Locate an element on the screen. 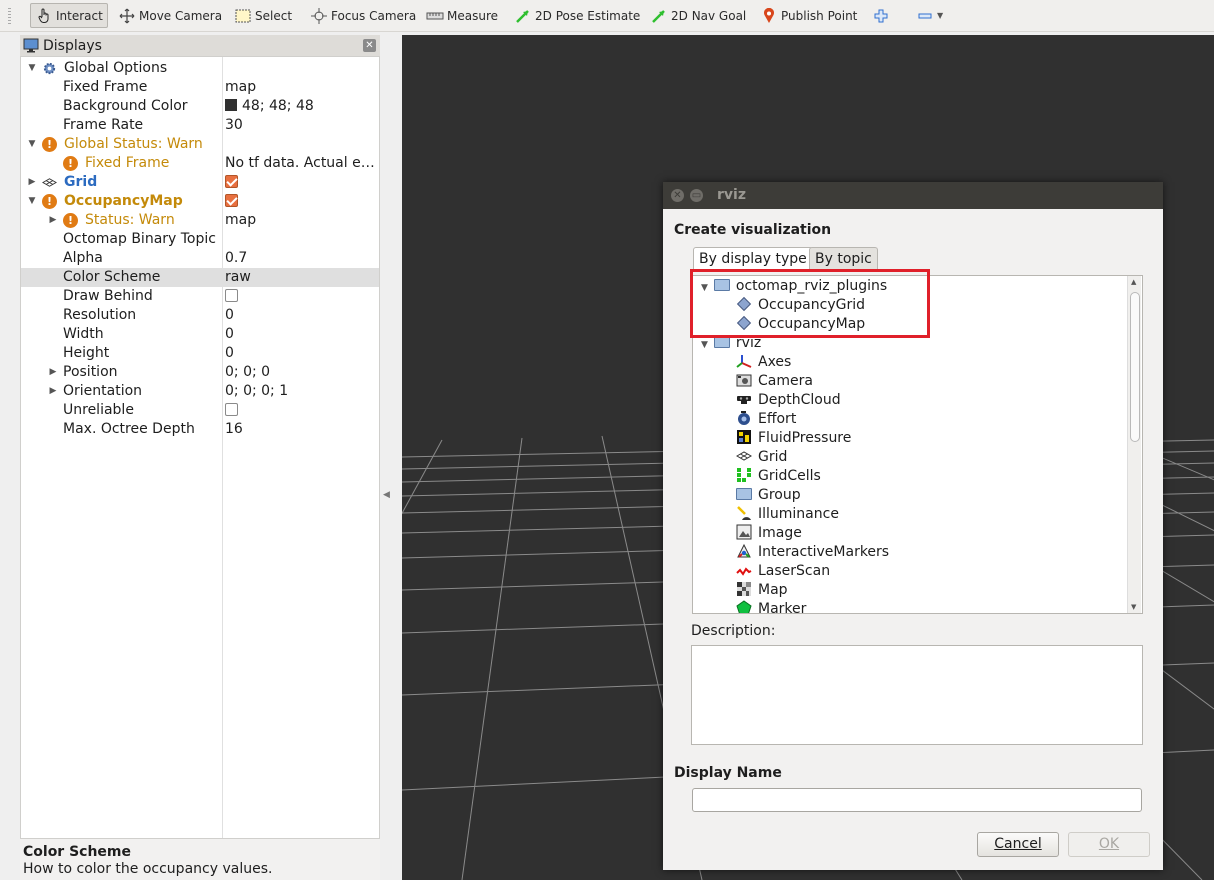 This screenshot has width=1214, height=880. chevron-up-icon: ▲ is located at coordinates (1133, 282).